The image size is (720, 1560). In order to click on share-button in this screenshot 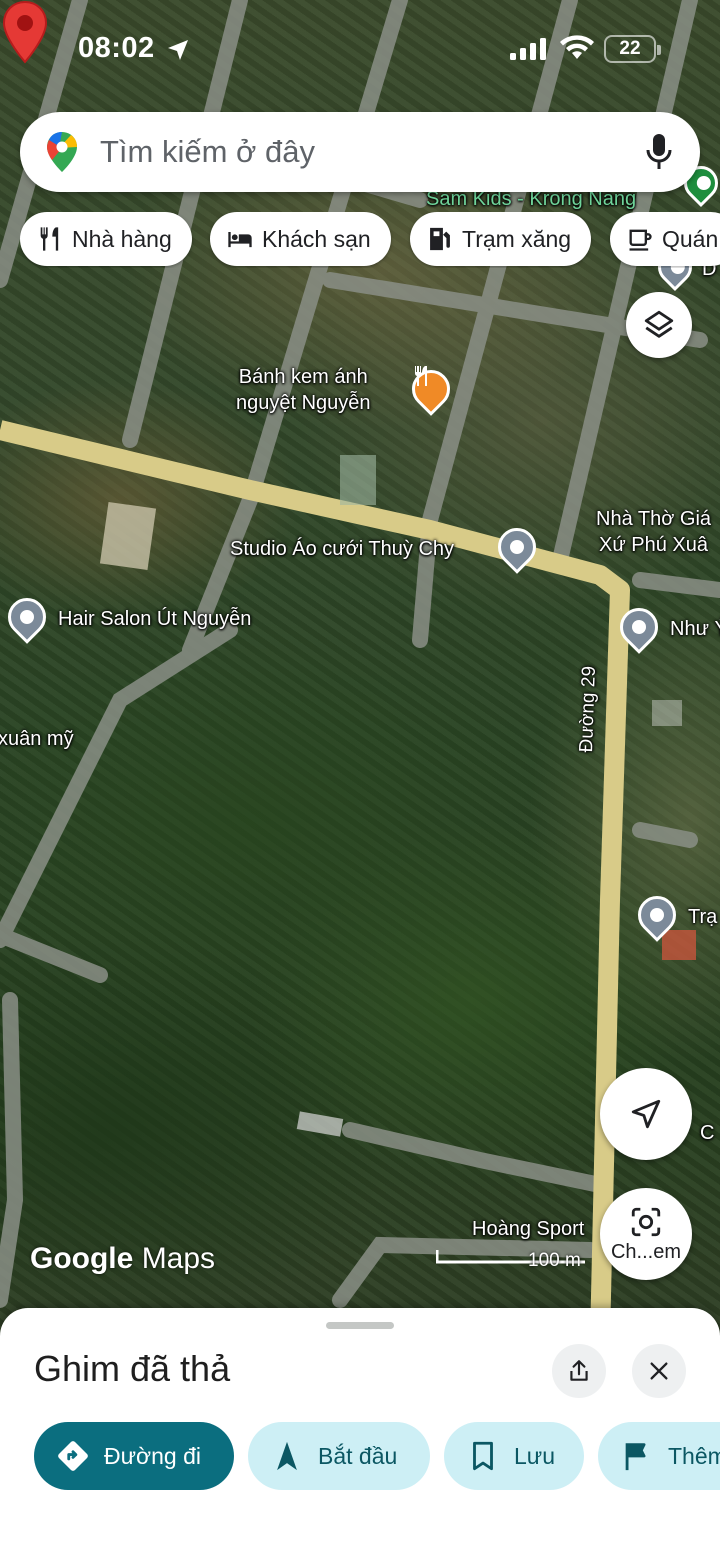, I will do `click(579, 1371)`.